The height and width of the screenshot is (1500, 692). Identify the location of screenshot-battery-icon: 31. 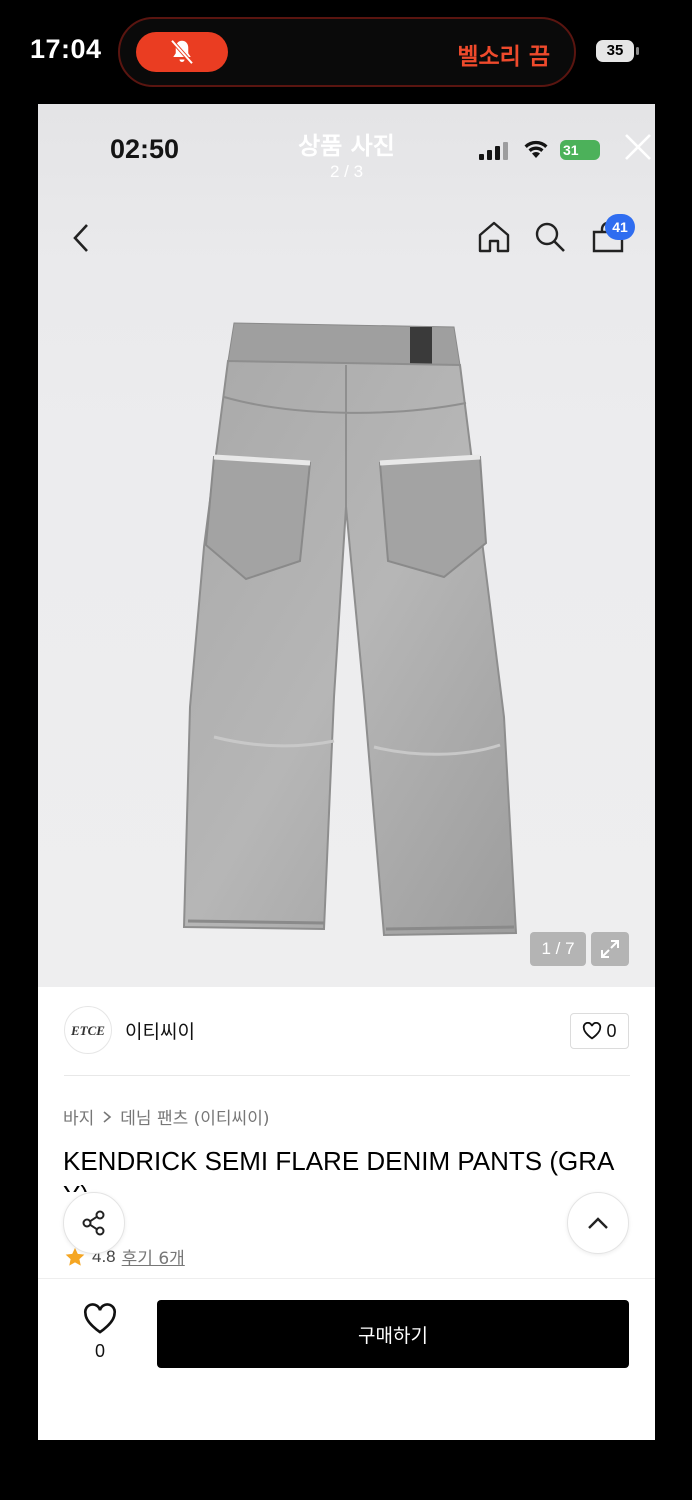
(580, 150).